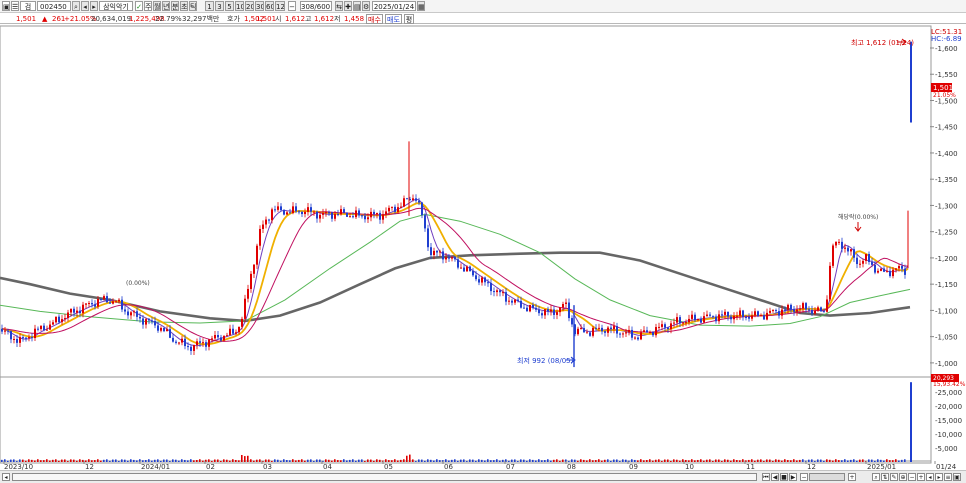 This screenshot has width=966, height=483. I want to click on stock-name: 삼익악기, so click(116, 6).